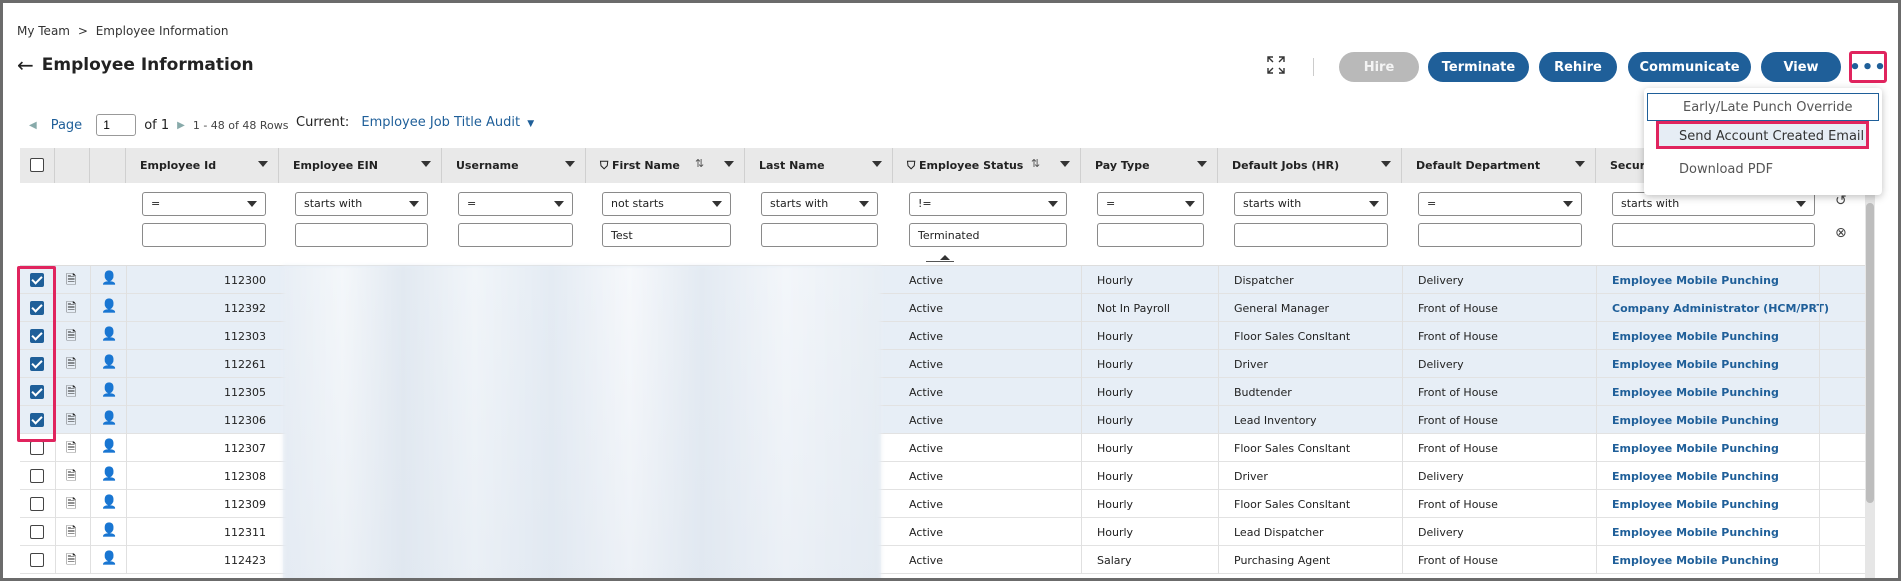 The height and width of the screenshot is (581, 1901). What do you see at coordinates (1478, 67) in the screenshot?
I see `terminate-button: Terminate` at bounding box center [1478, 67].